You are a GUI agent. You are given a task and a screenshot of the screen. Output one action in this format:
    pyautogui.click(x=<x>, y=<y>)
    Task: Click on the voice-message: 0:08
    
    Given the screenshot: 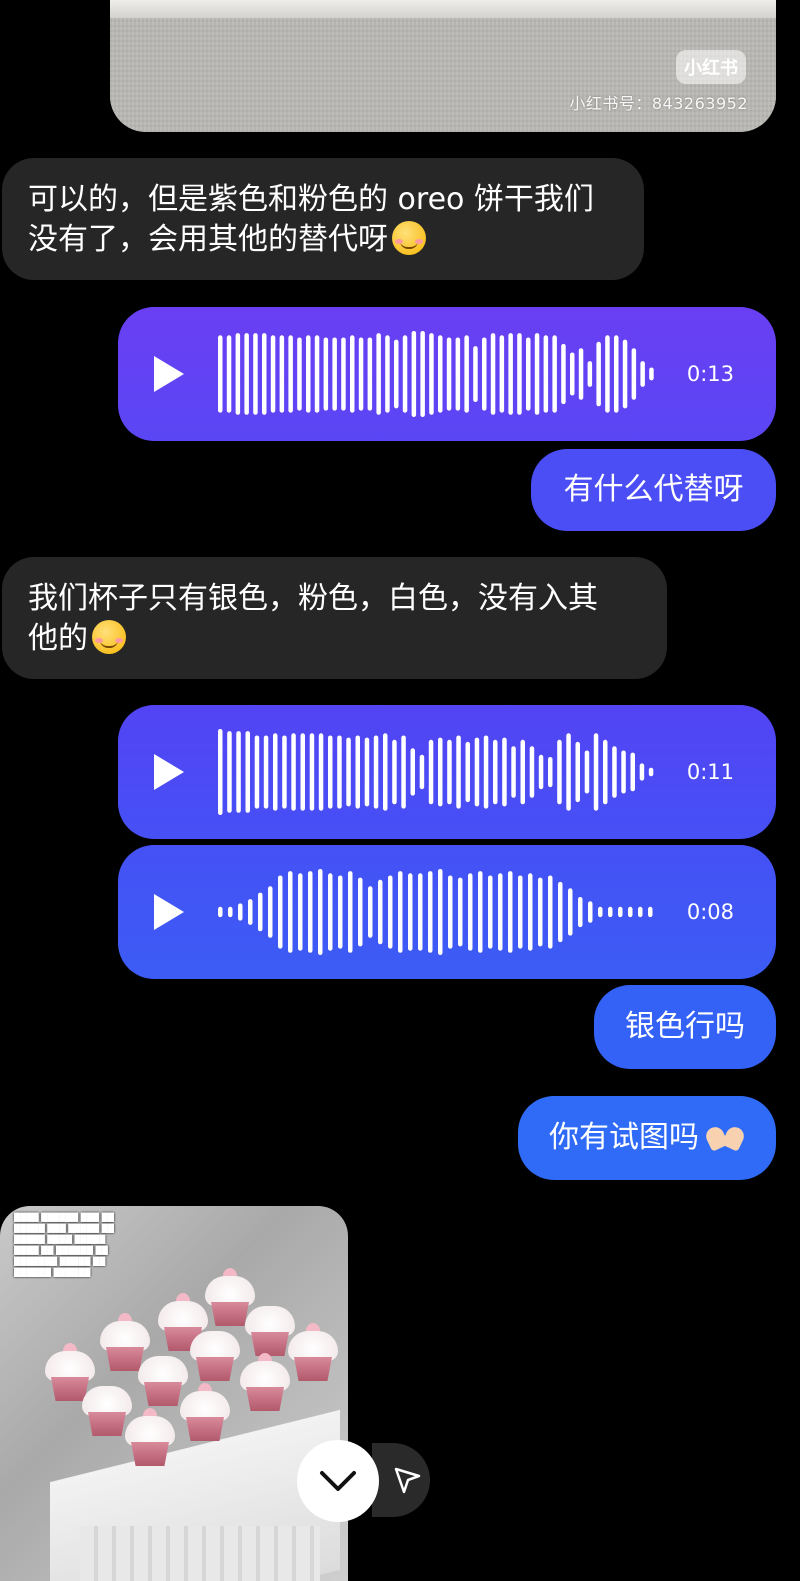 What is the action you would take?
    pyautogui.click(x=447, y=912)
    